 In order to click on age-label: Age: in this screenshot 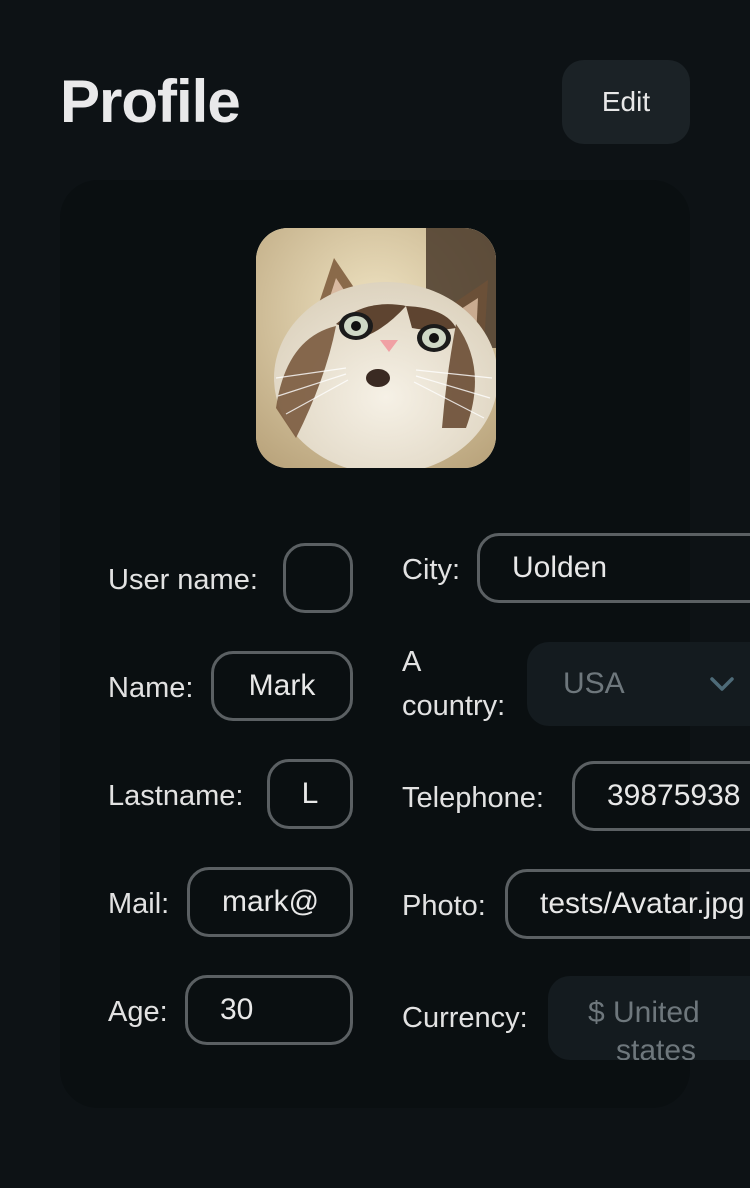, I will do `click(138, 1012)`.